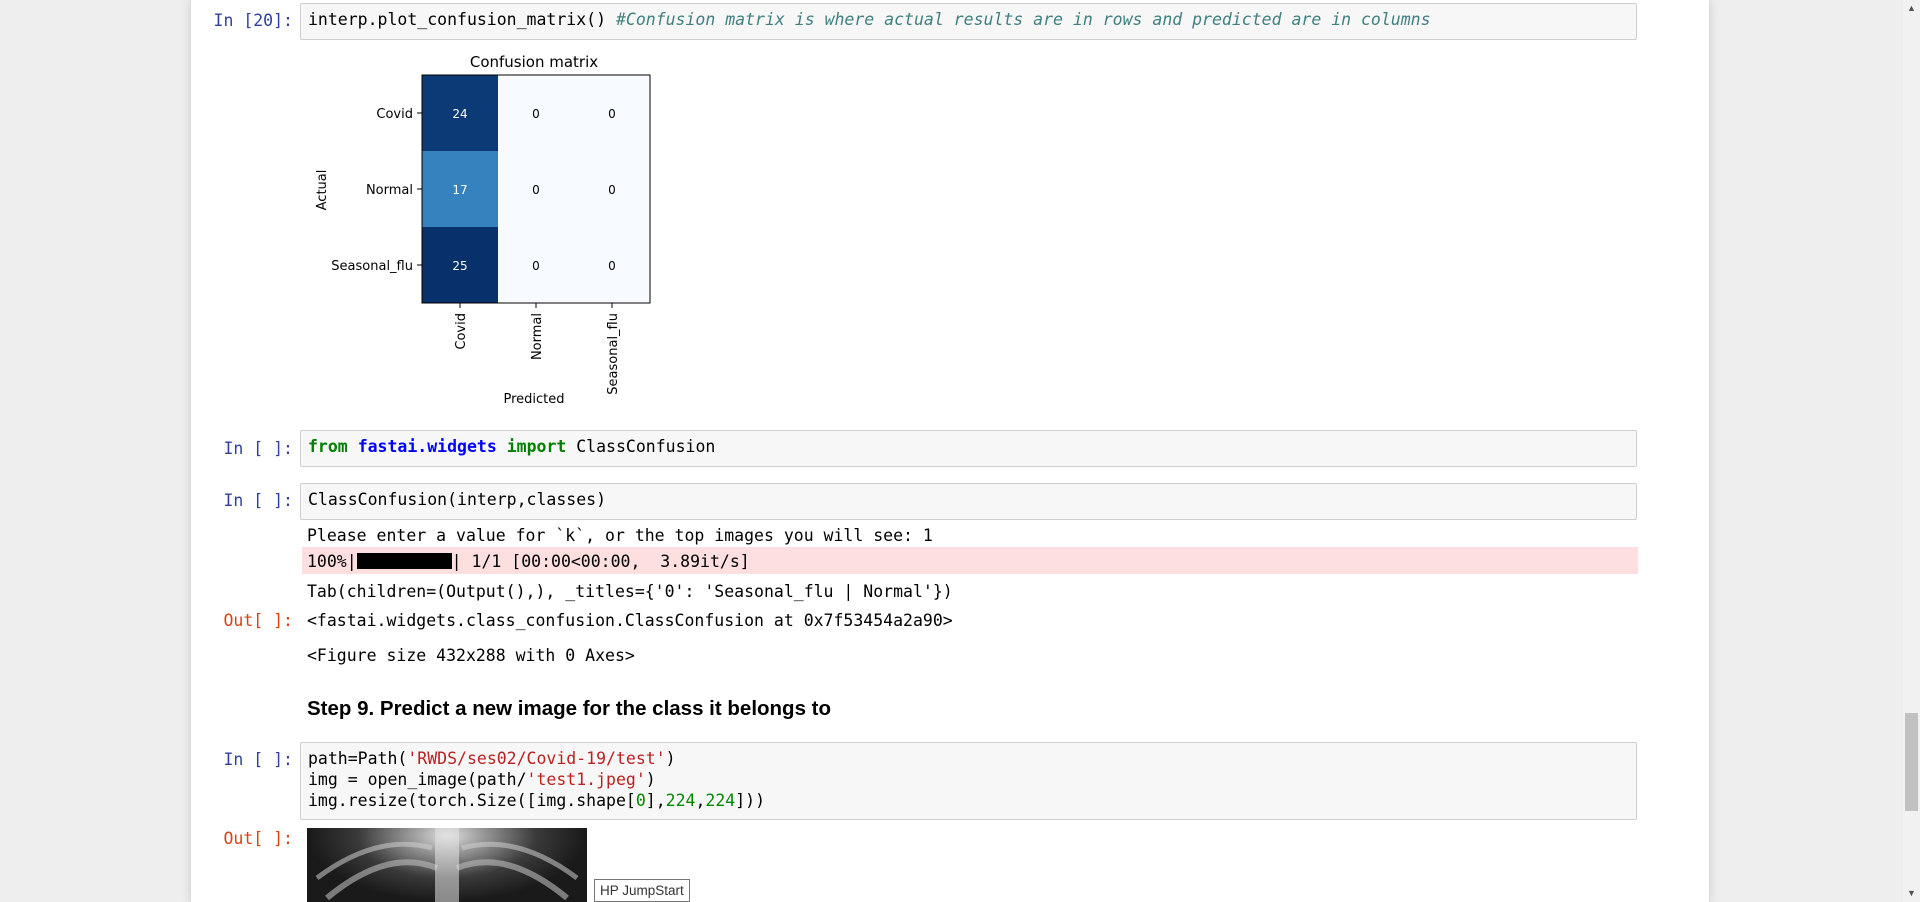 The height and width of the screenshot is (902, 1920). I want to click on x-tick-label: Seasonal_flu, so click(613, 354).